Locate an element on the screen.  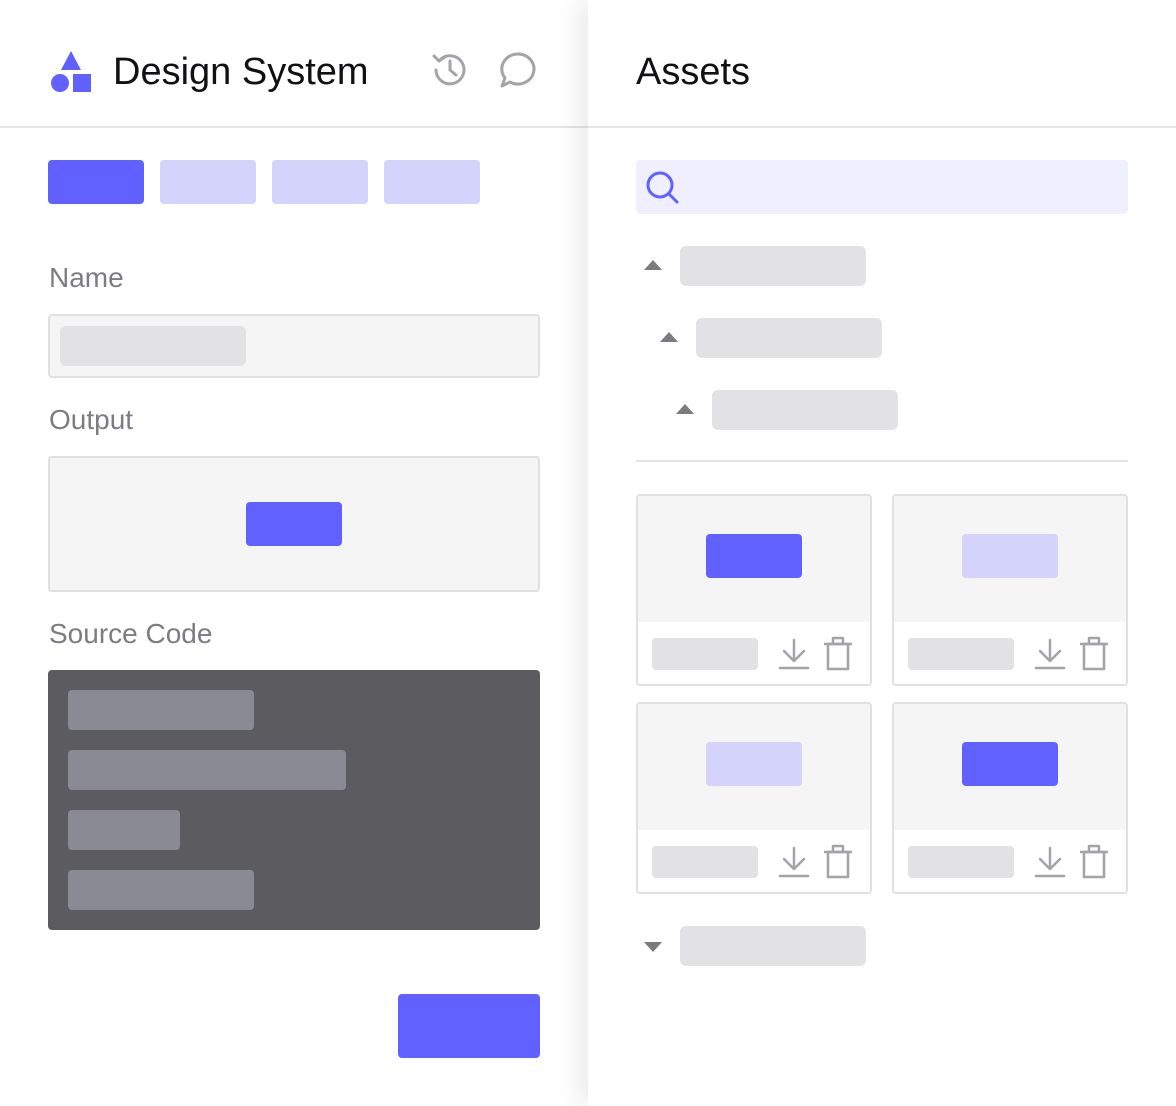
app-title: Design System is located at coordinates (241, 72).